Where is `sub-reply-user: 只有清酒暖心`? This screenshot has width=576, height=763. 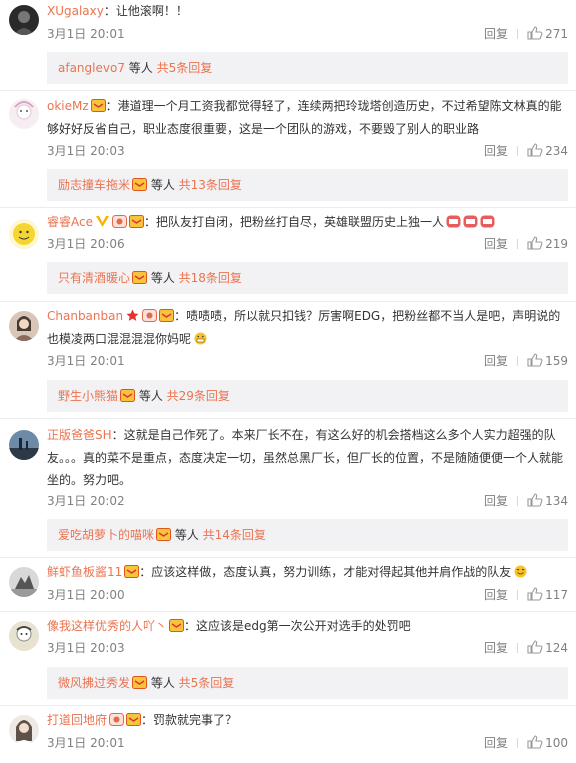 sub-reply-user: 只有清酒暖心 is located at coordinates (94, 278).